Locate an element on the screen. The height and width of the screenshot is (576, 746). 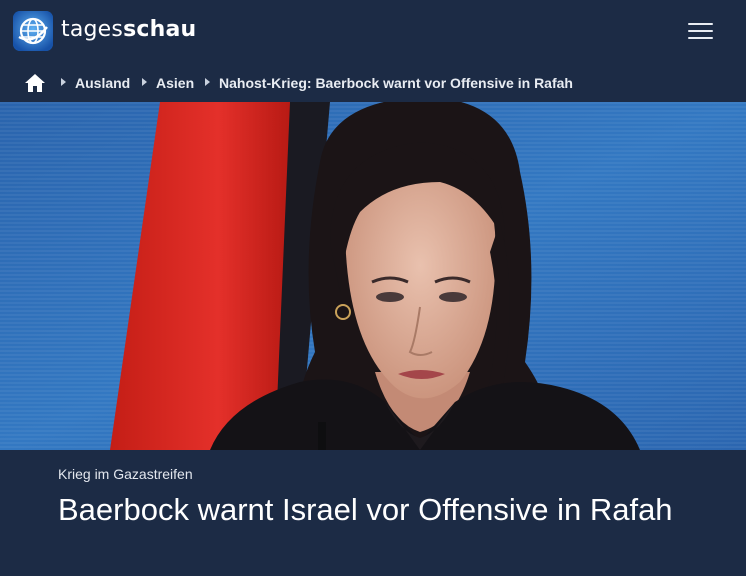
breadcrumb-item-ausland: Ausland is located at coordinates (102, 83).